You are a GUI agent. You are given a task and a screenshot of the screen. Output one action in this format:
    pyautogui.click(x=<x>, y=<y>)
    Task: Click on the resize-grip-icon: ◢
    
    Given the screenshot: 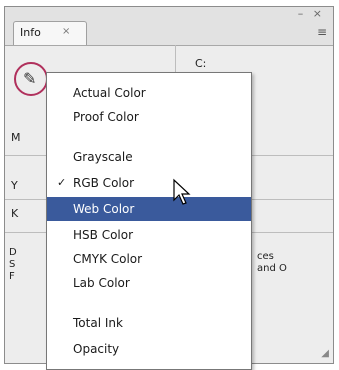 What is the action you would take?
    pyautogui.click(x=325, y=353)
    